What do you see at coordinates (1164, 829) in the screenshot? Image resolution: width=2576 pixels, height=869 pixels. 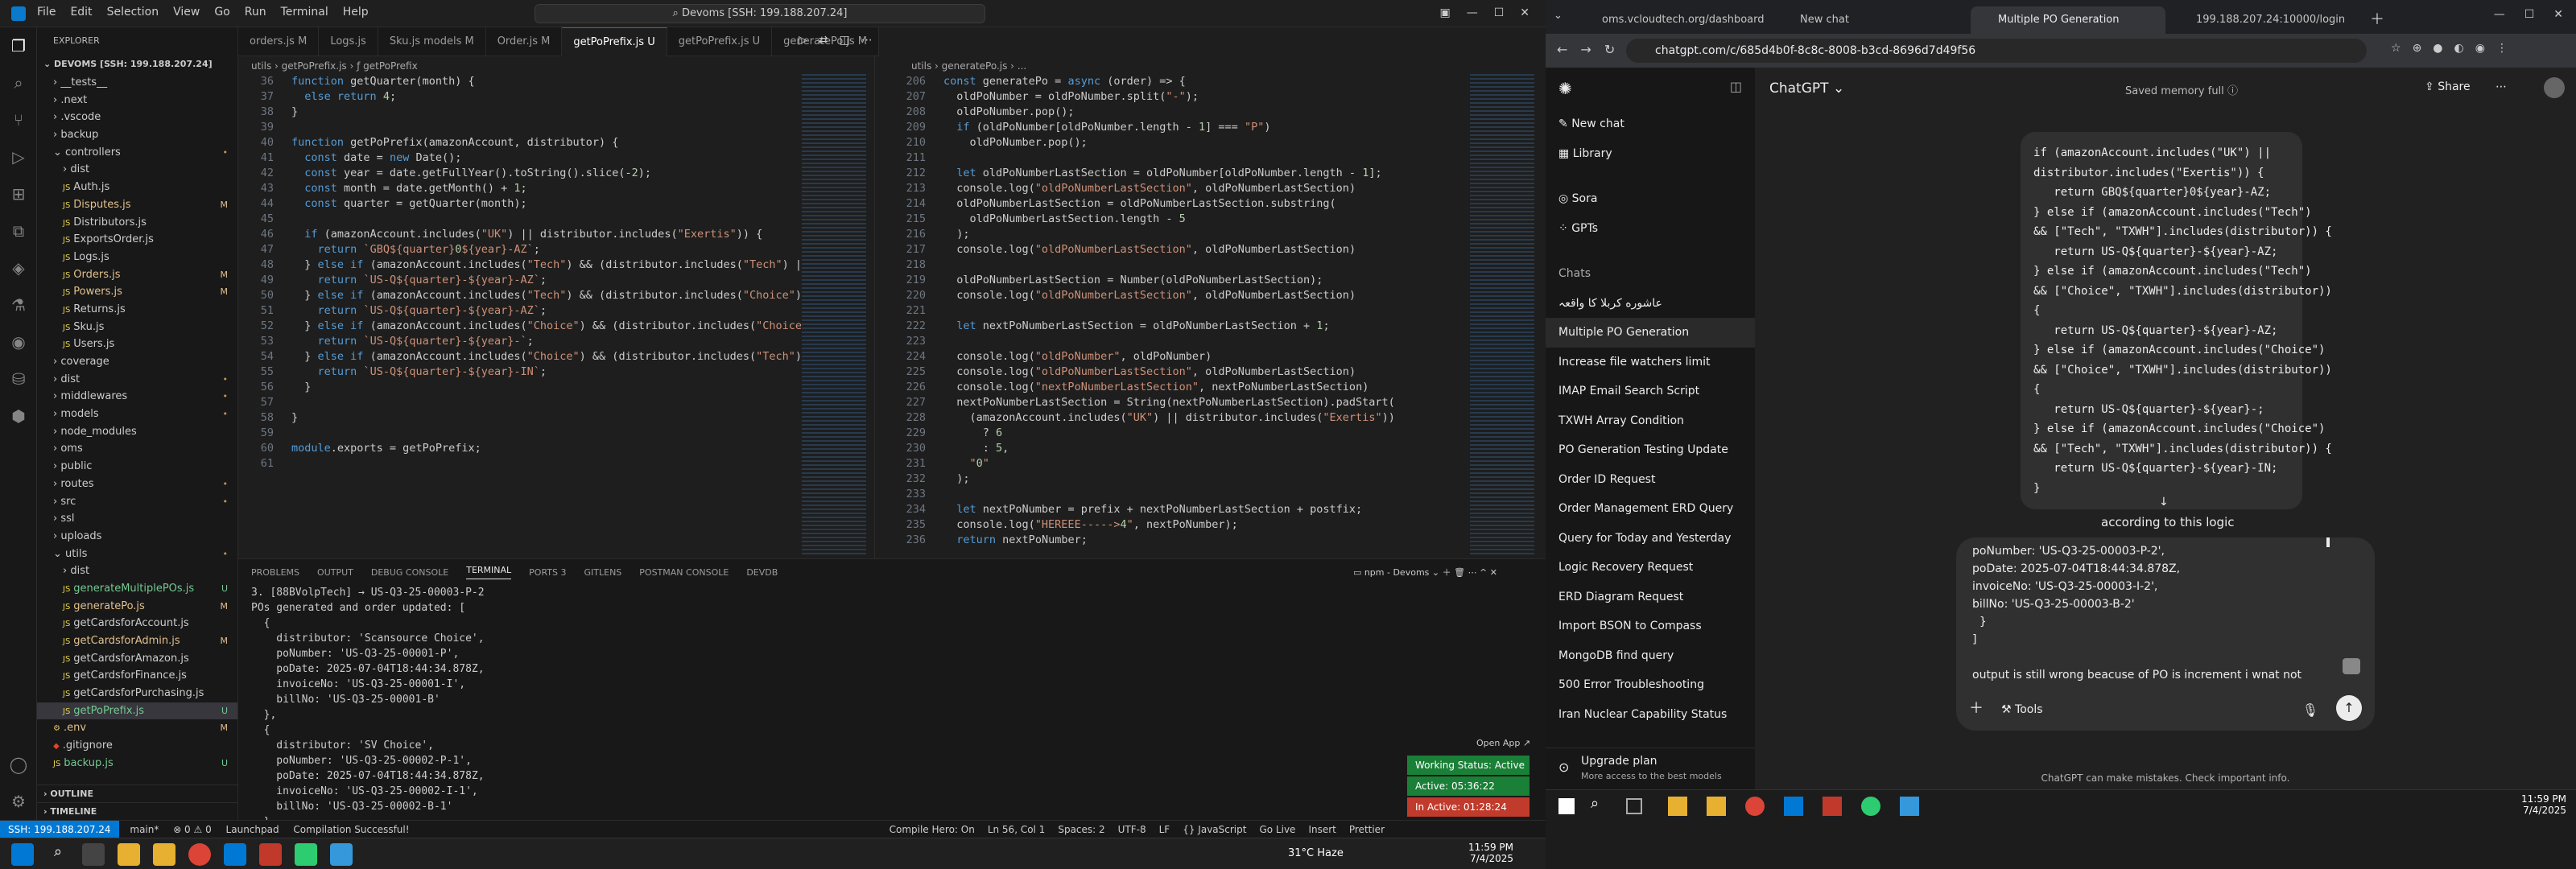 I see `status-item: LF` at bounding box center [1164, 829].